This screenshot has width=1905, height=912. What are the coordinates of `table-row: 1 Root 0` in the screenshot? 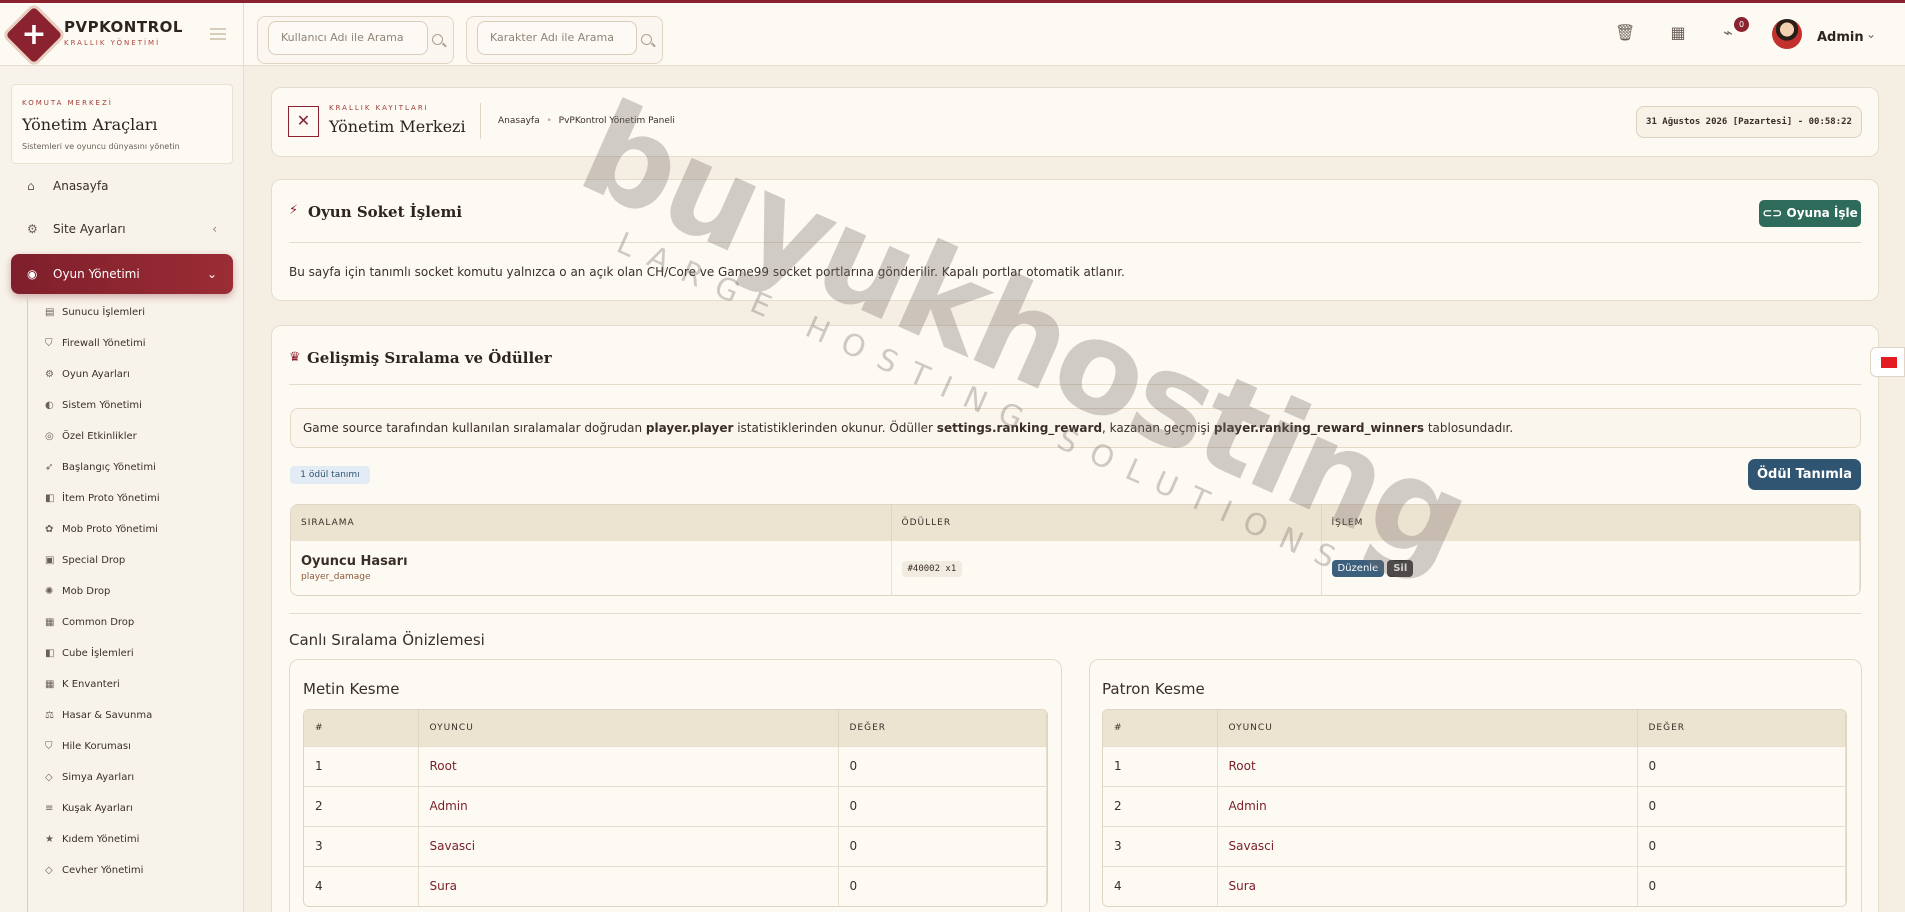 It's located at (1474, 765).